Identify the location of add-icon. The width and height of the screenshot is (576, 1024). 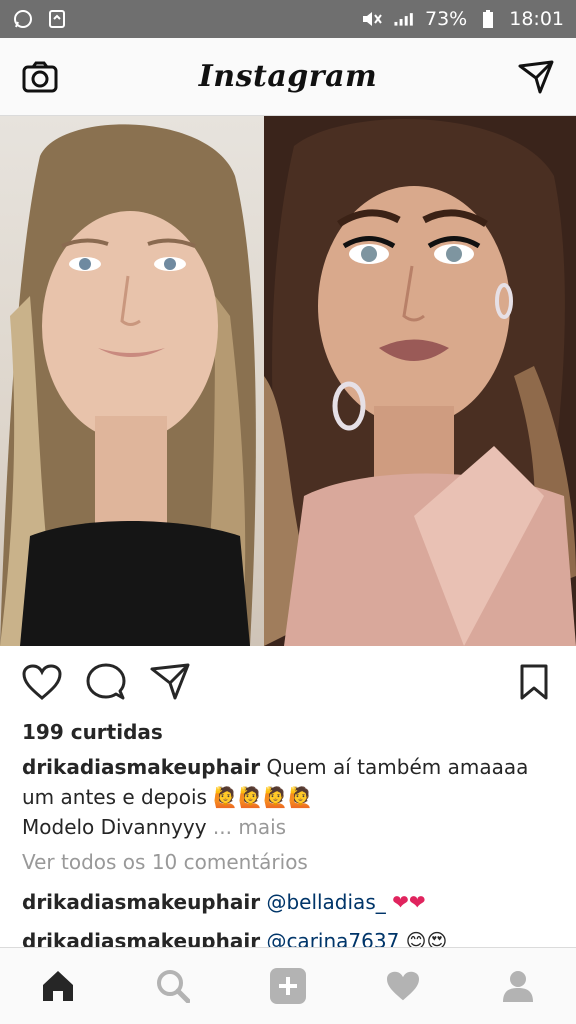
(287, 986).